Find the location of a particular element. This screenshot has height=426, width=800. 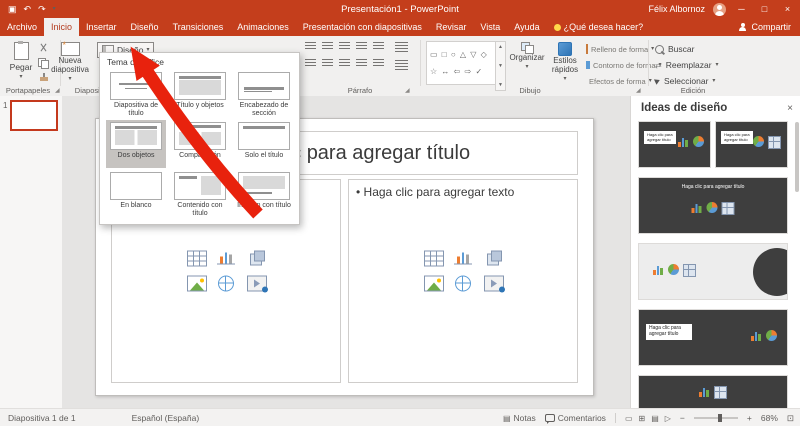

shape-fill-button: Relleno de forma ▾ is located at coordinates (620, 49).